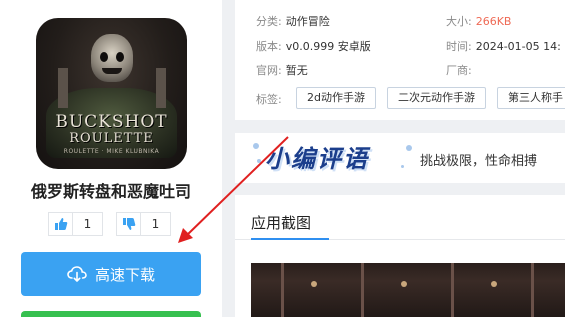 Image resolution: width=565 pixels, height=317 pixels. I want to click on tag-third-person: 第三人称手, so click(531, 98).